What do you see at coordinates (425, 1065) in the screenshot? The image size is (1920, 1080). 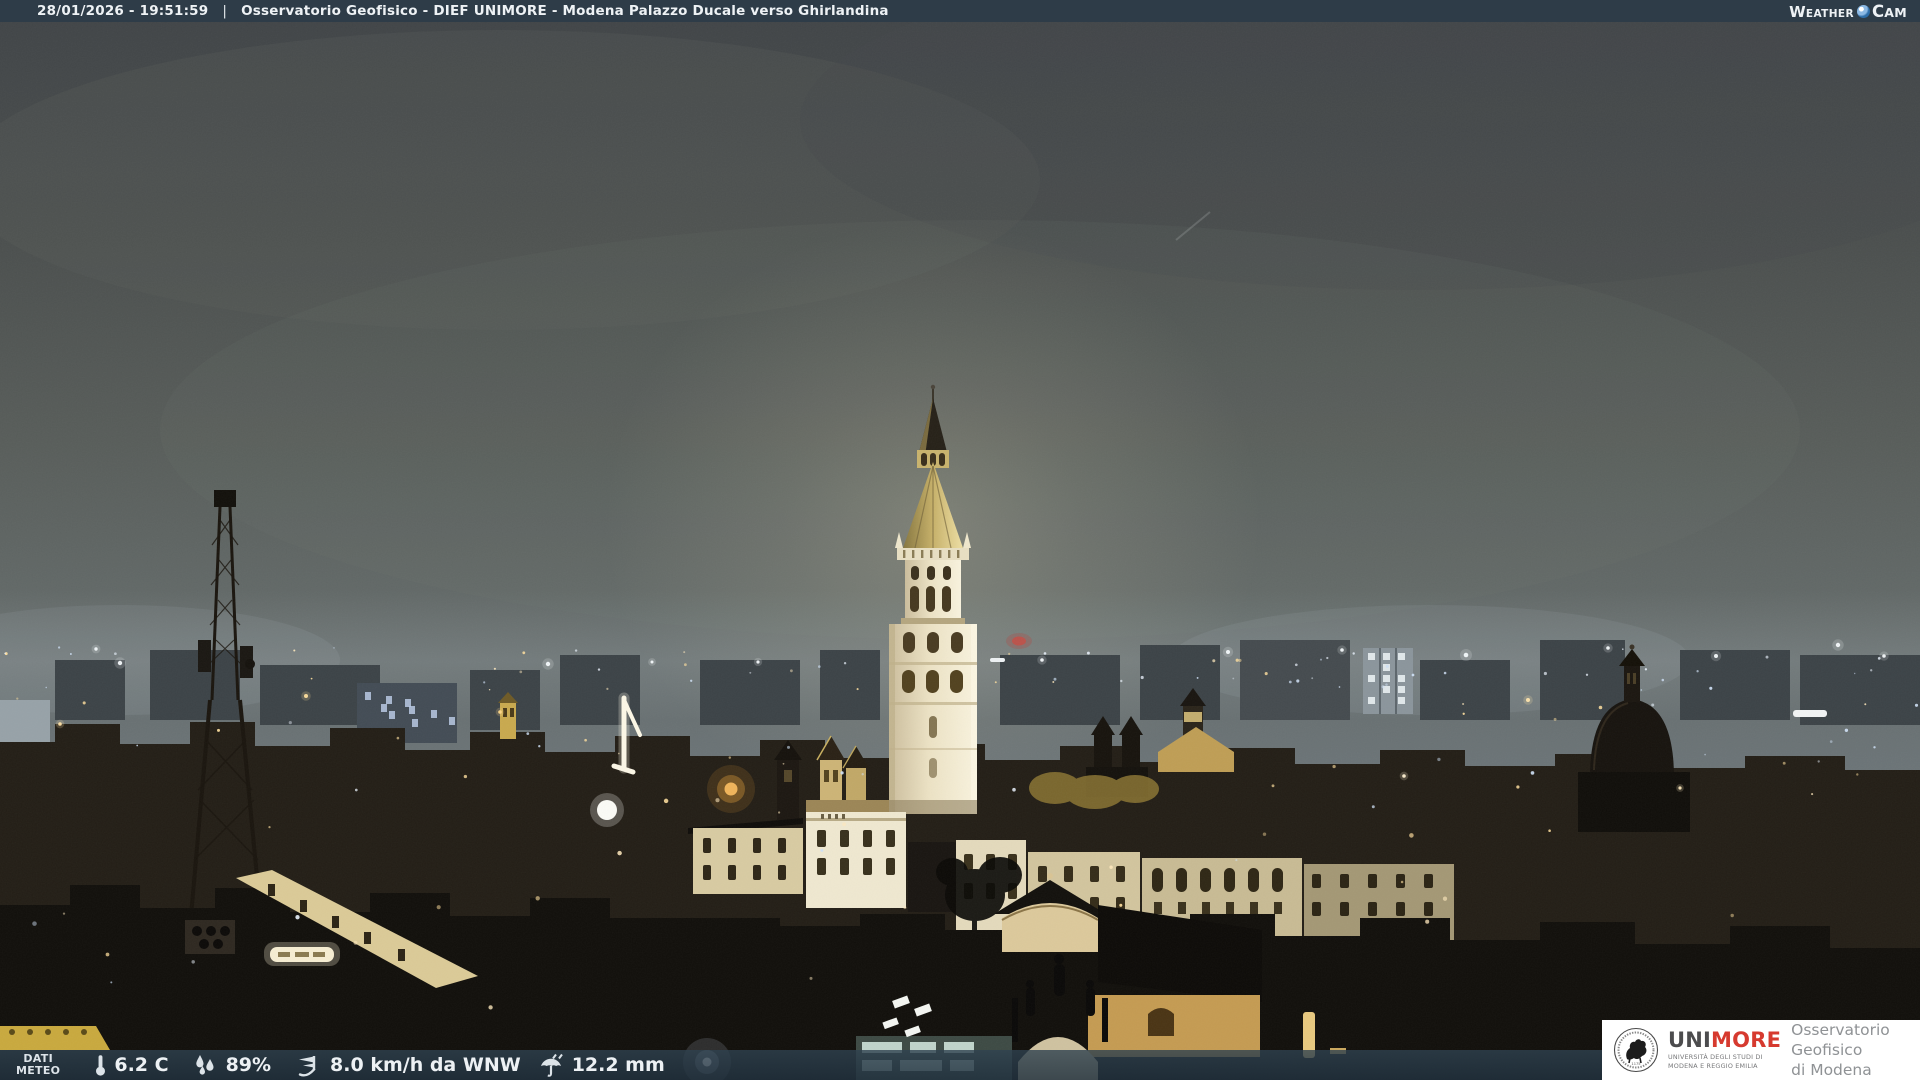 I see `wind-value: 8.0 km/h da WNW` at bounding box center [425, 1065].